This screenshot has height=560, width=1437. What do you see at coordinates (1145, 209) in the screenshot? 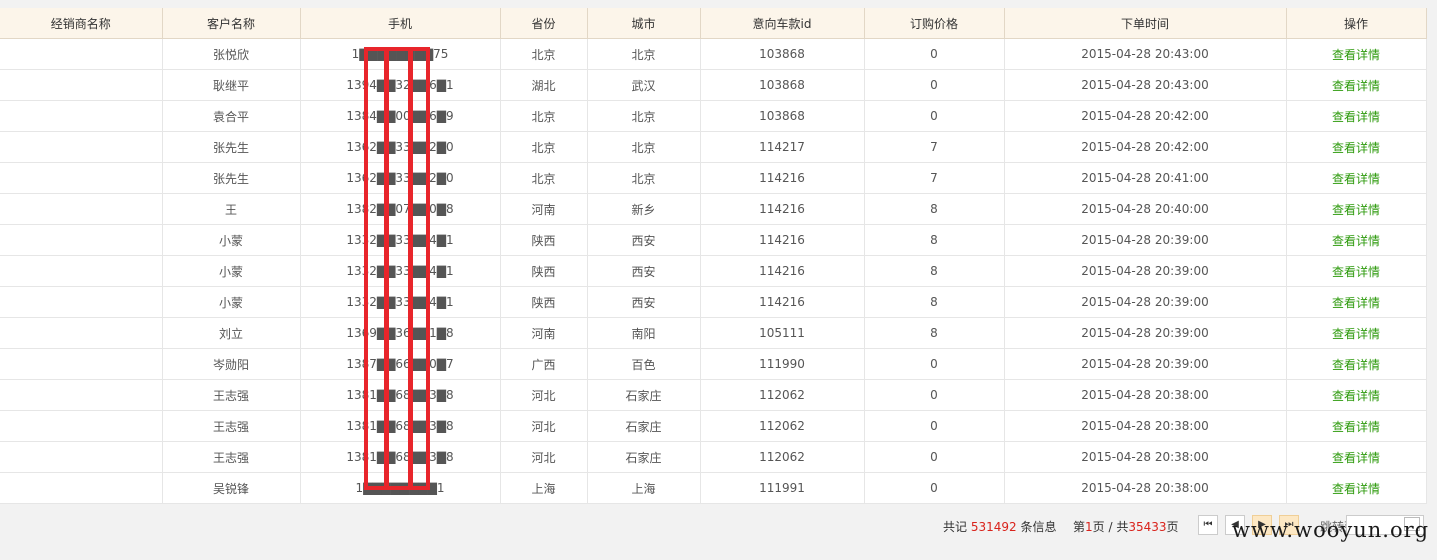
I see `cell-order-time: 2015-04-28 20:40:00` at bounding box center [1145, 209].